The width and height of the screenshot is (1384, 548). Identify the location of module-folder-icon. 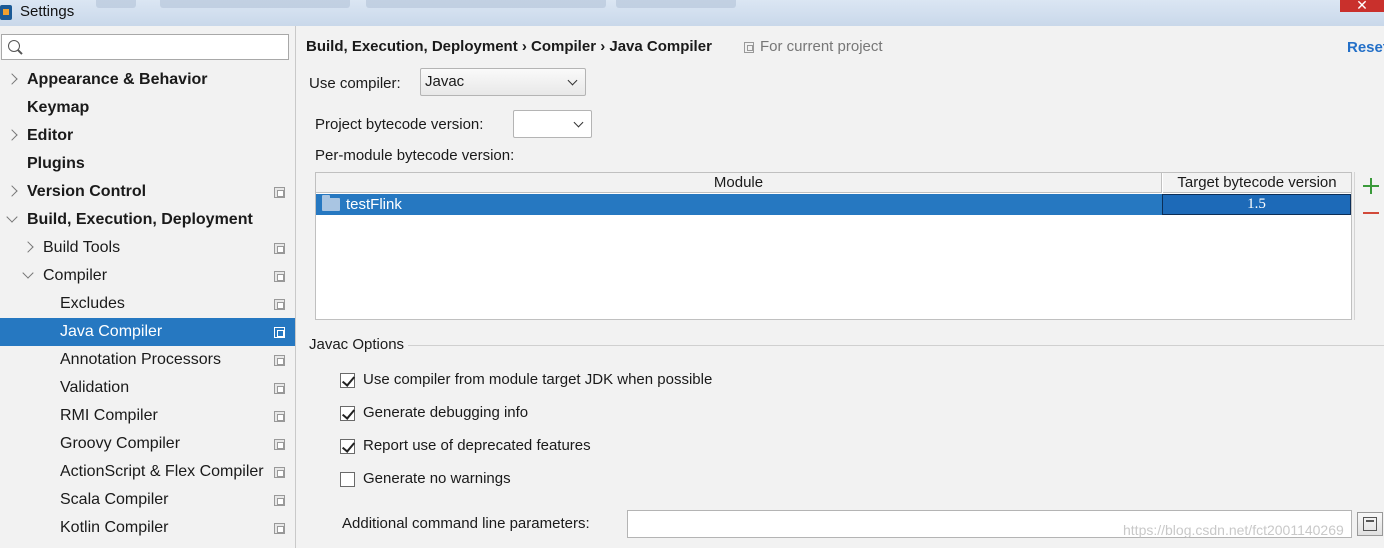
(331, 203).